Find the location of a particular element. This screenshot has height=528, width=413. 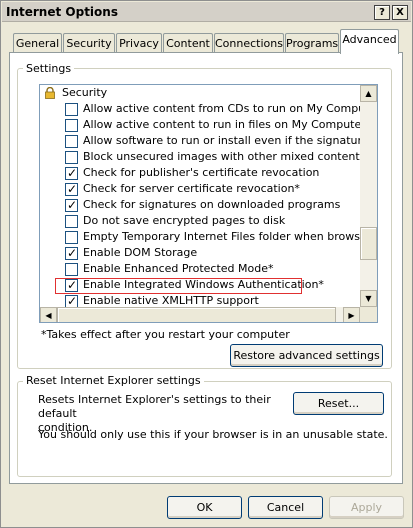

setting-label: Do not save encrypted pages to disk is located at coordinates (184, 220).